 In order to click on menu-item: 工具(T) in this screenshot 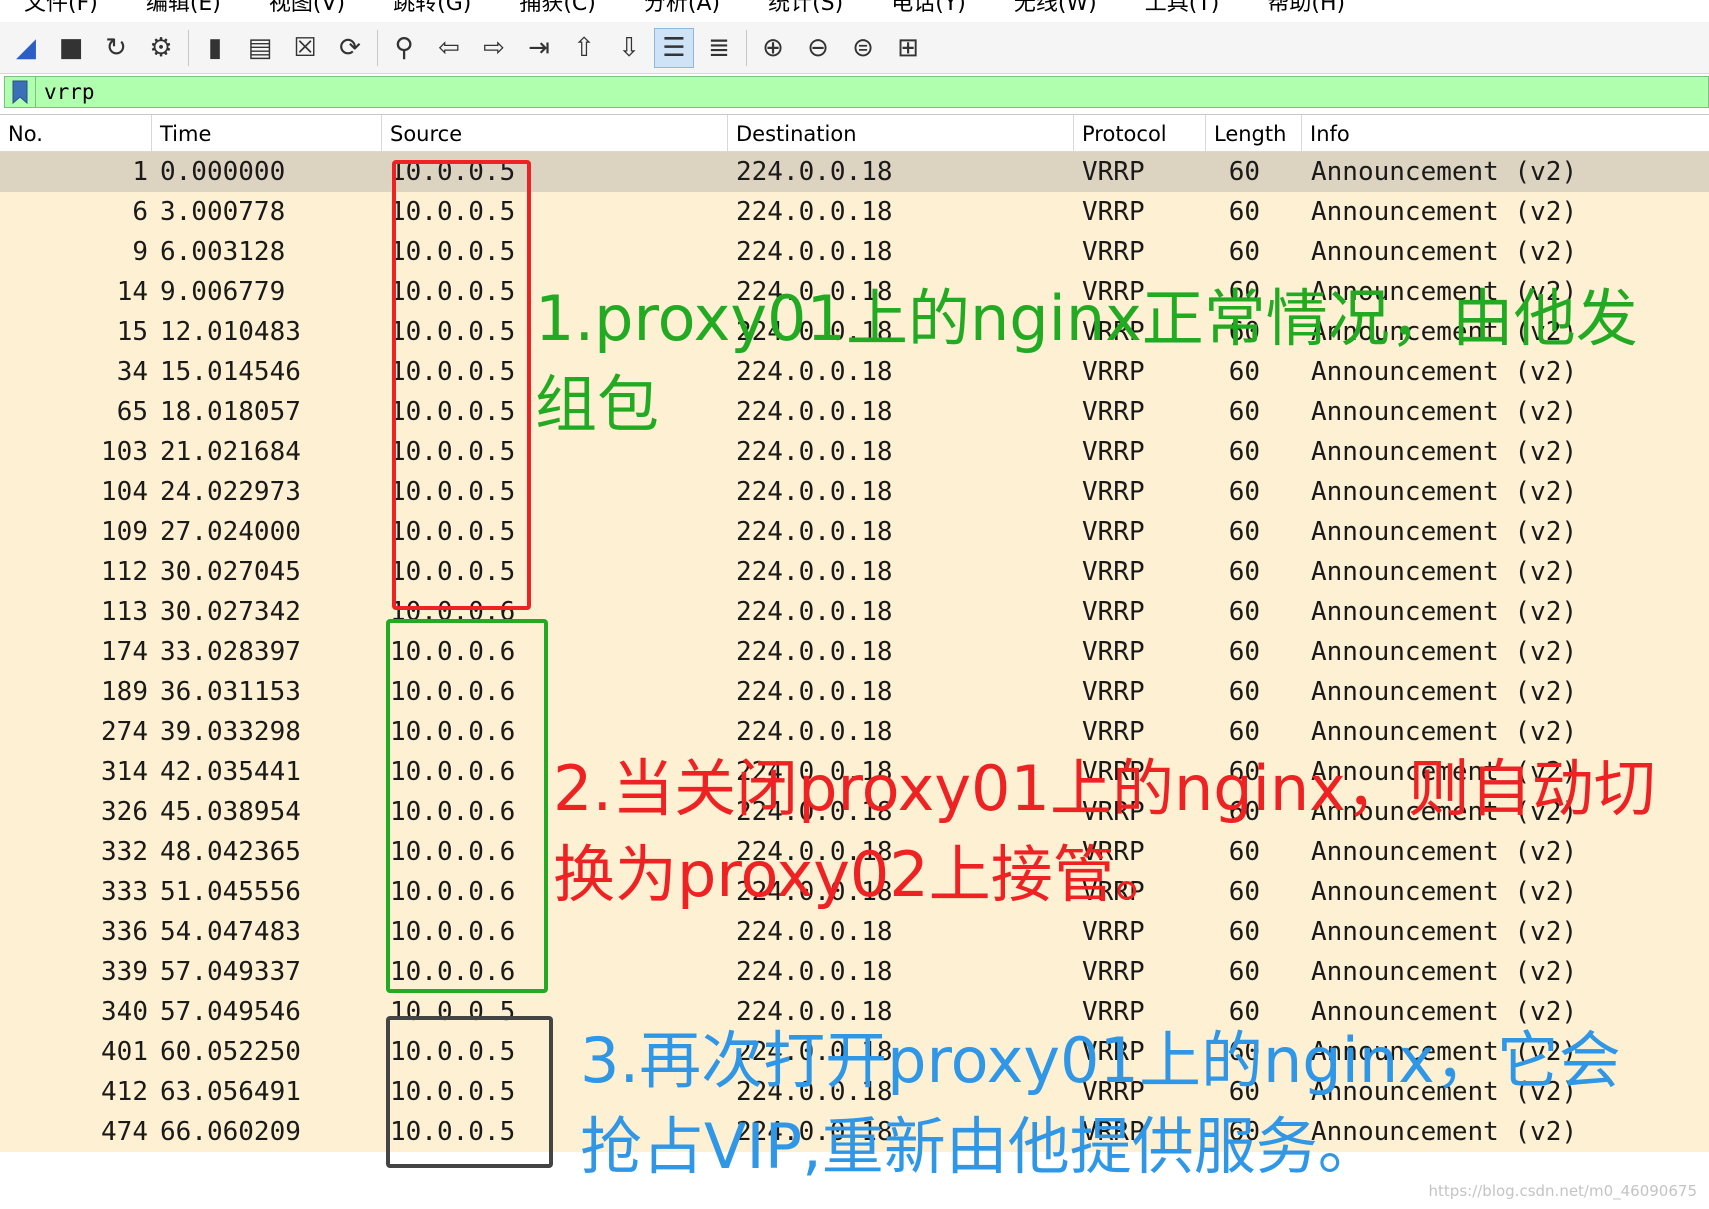, I will do `click(1182, 8)`.